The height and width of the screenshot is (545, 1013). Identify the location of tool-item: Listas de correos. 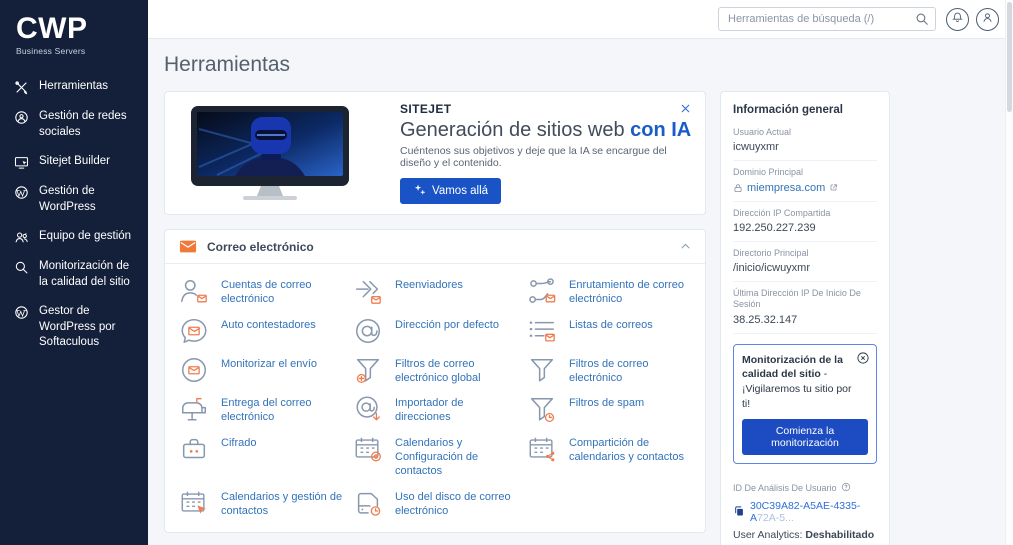
(609, 331).